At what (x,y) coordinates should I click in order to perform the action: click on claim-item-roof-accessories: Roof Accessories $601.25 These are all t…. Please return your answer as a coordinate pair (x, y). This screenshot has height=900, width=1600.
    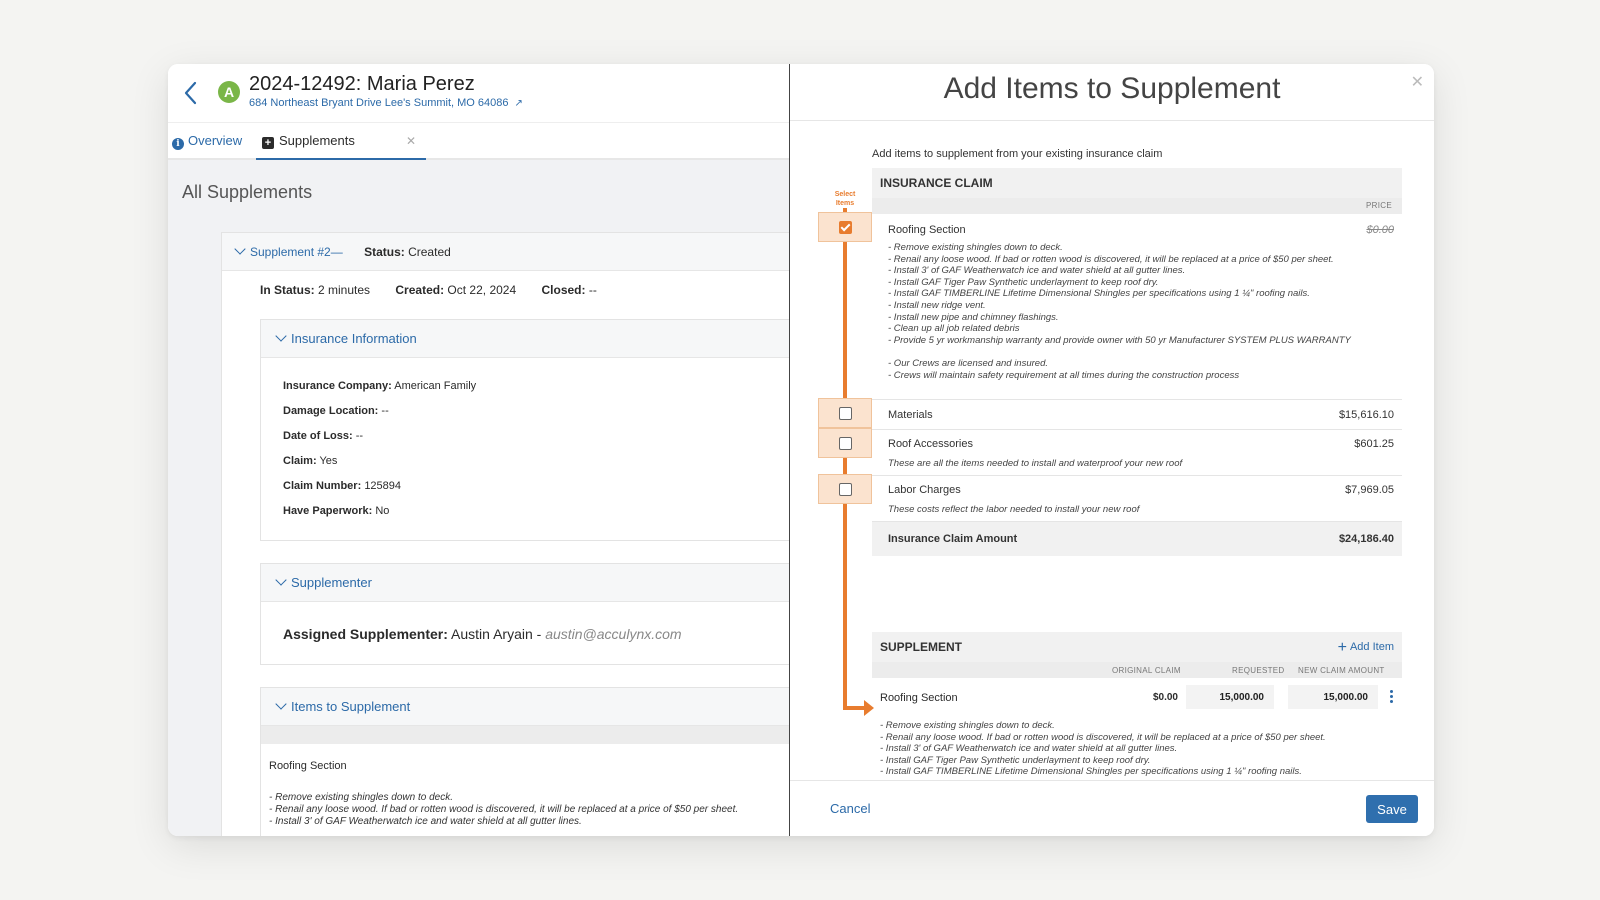
    Looking at the image, I should click on (1137, 453).